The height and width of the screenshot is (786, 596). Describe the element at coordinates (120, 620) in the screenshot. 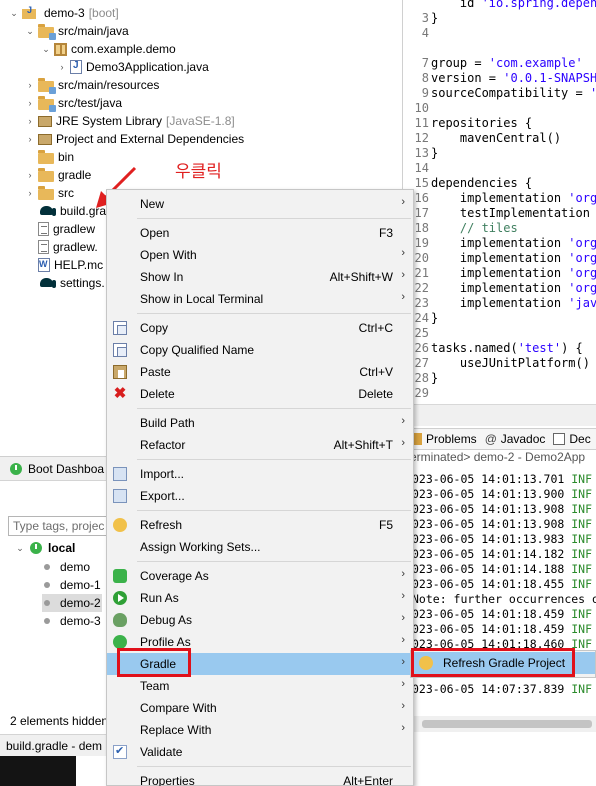

I see `debug-icon` at that location.